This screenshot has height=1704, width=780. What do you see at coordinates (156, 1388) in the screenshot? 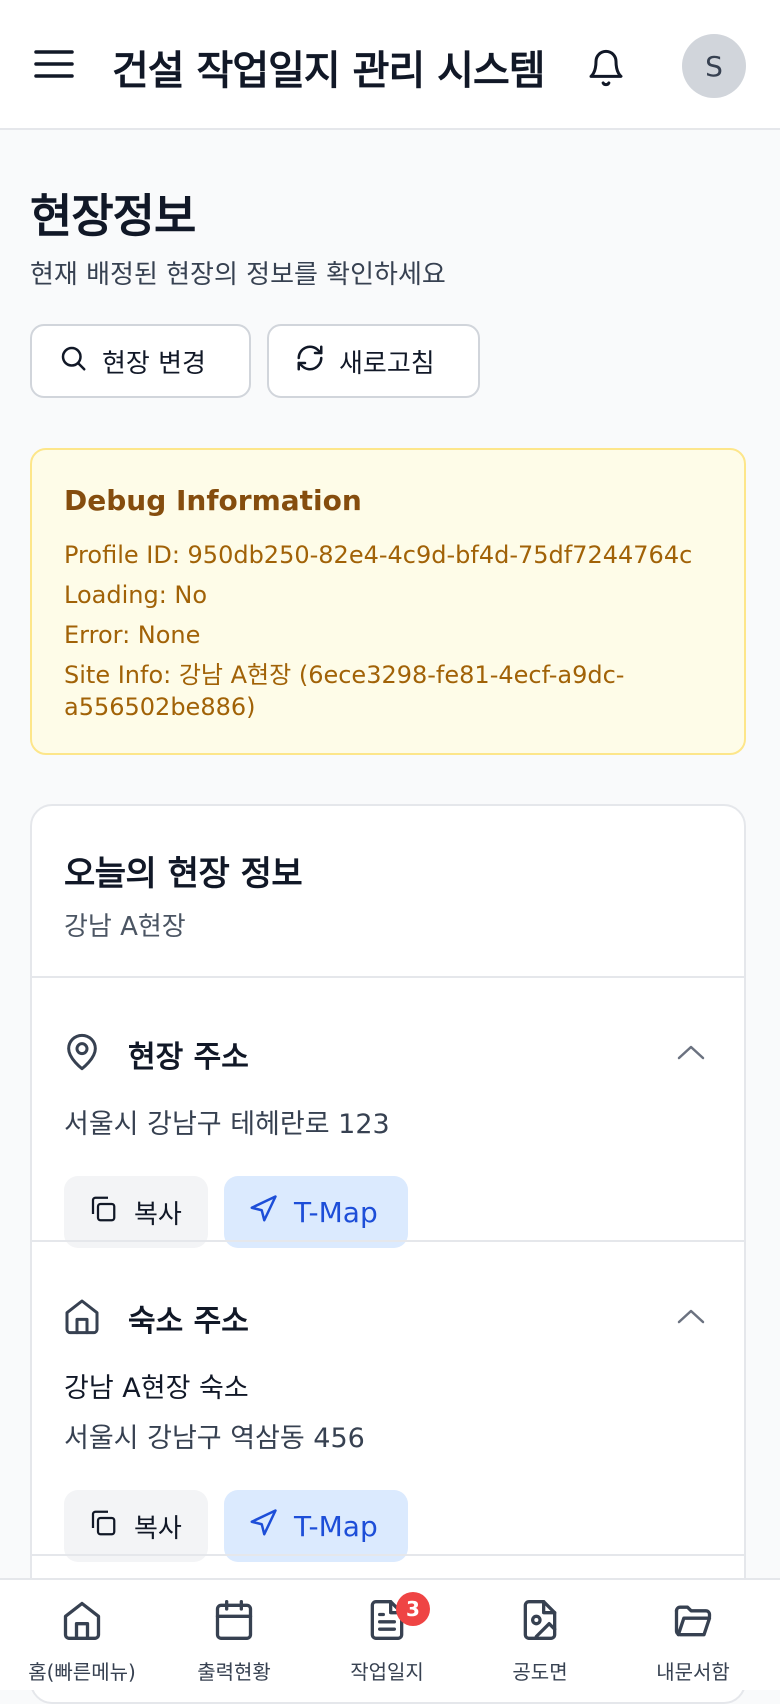
I see `lodging-name: 강남 A현장 숙소` at bounding box center [156, 1388].